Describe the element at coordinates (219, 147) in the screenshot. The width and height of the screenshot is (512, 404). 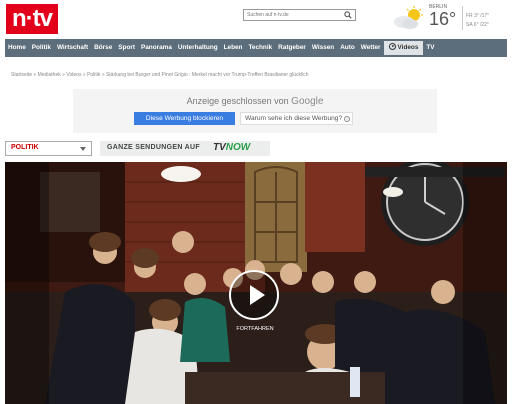
I see `tvnow-logo-tv: TV` at that location.